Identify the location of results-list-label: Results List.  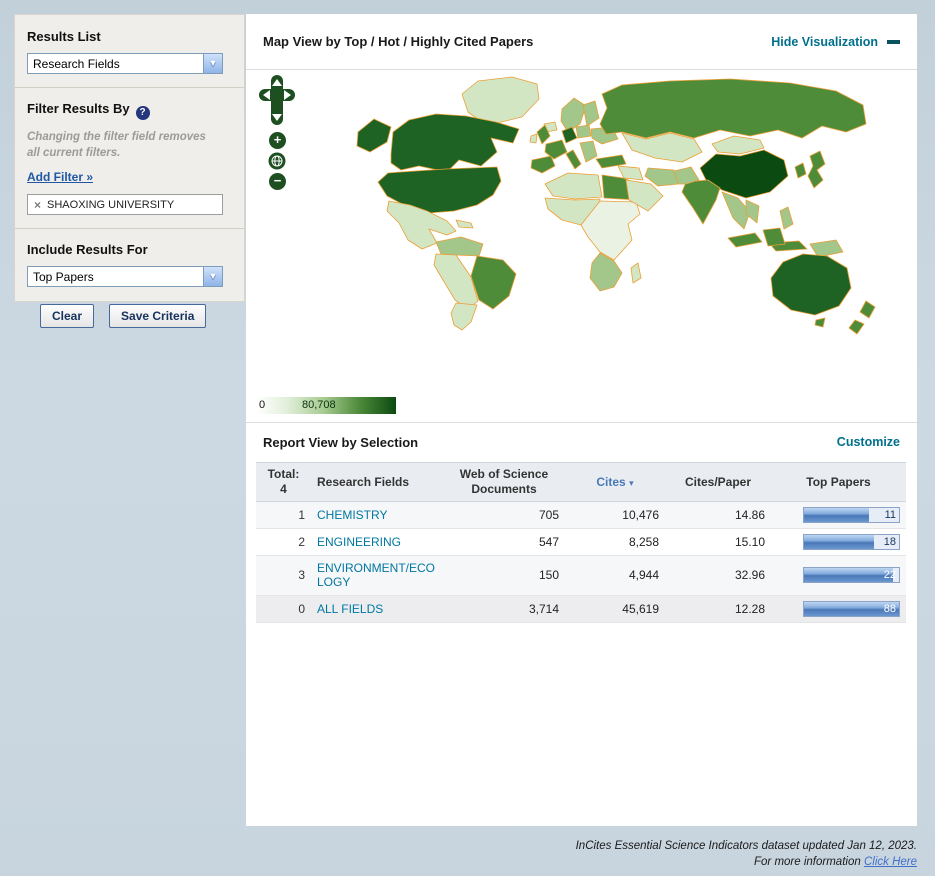
(64, 36).